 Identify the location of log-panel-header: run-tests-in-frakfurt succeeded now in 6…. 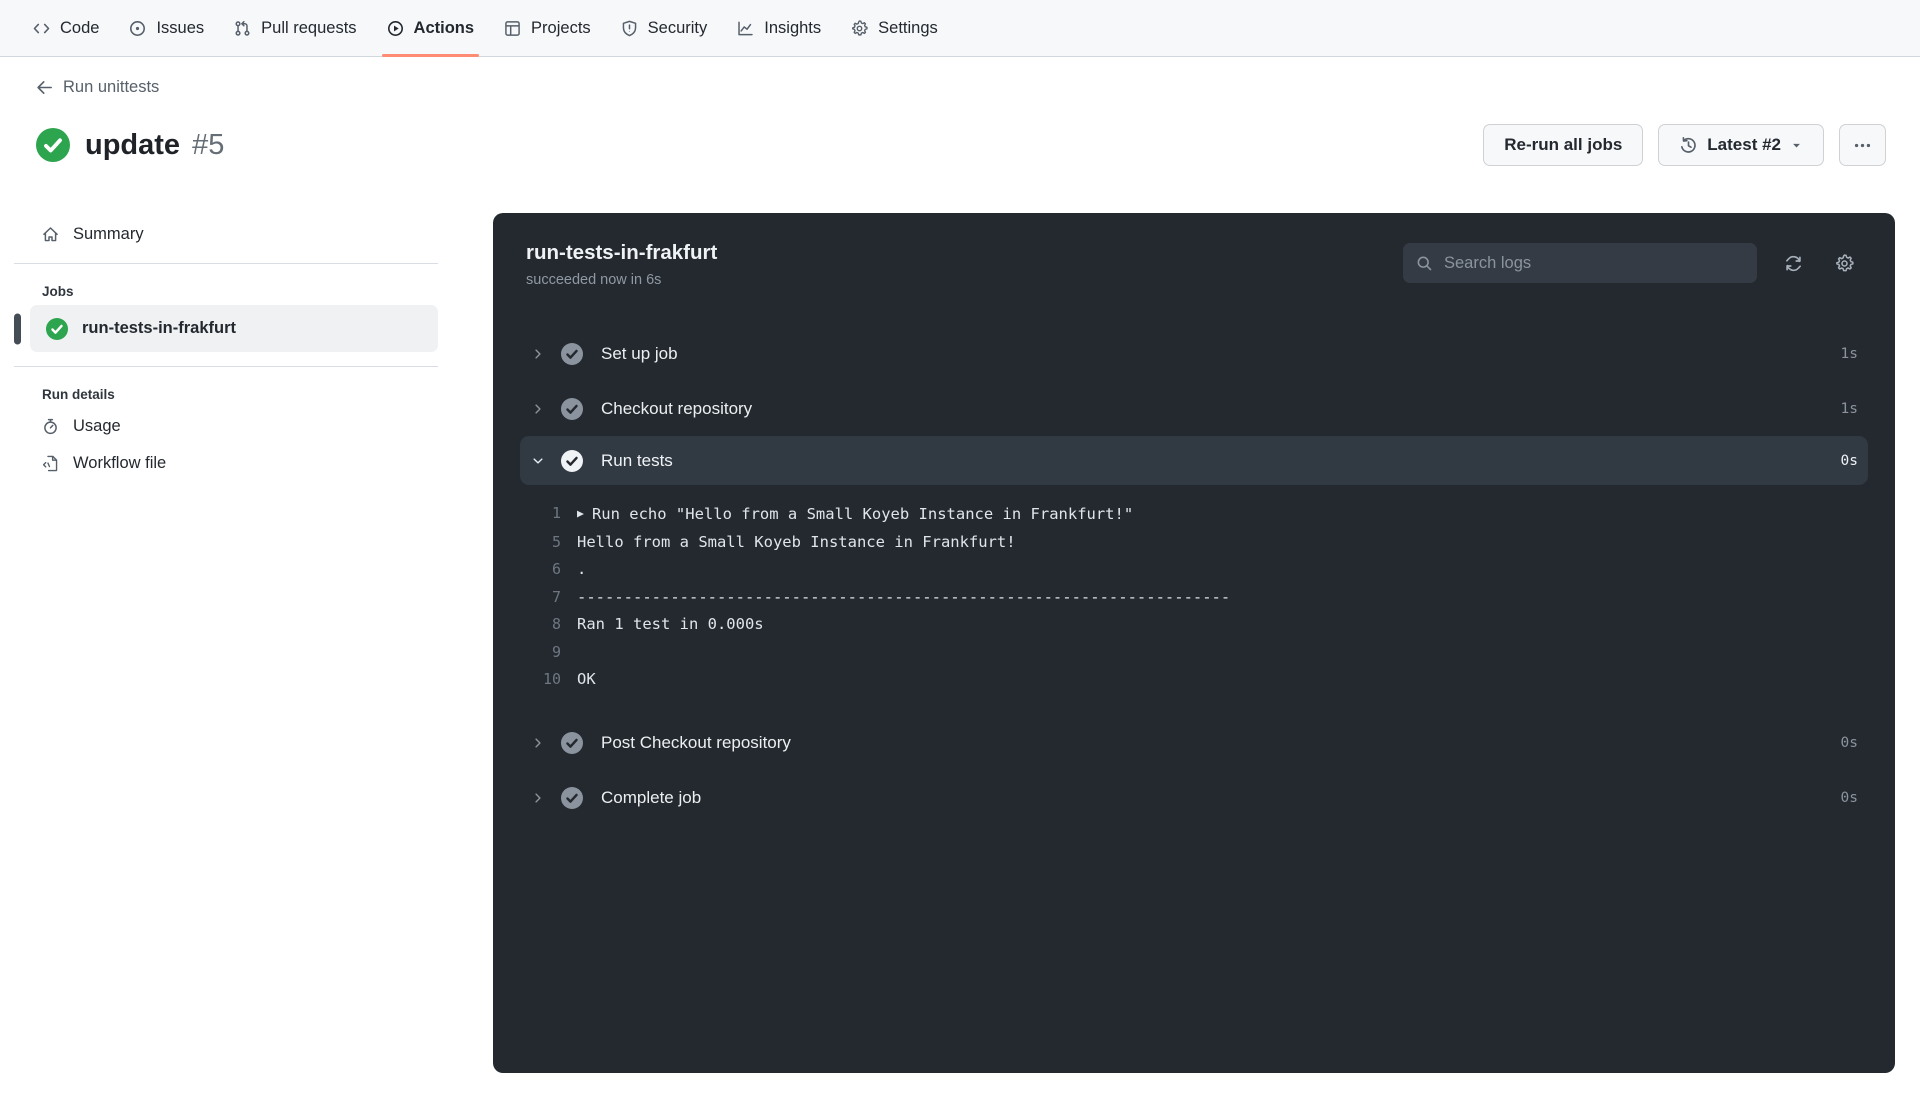
(1194, 259).